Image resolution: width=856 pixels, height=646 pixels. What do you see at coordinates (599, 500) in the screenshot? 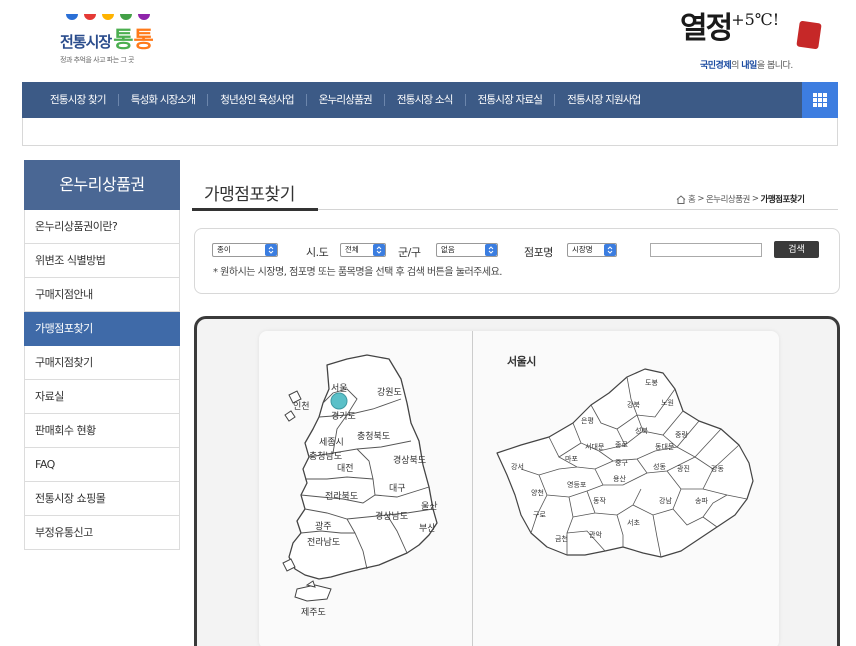
I see `district-label-dongjak: 동작` at bounding box center [599, 500].